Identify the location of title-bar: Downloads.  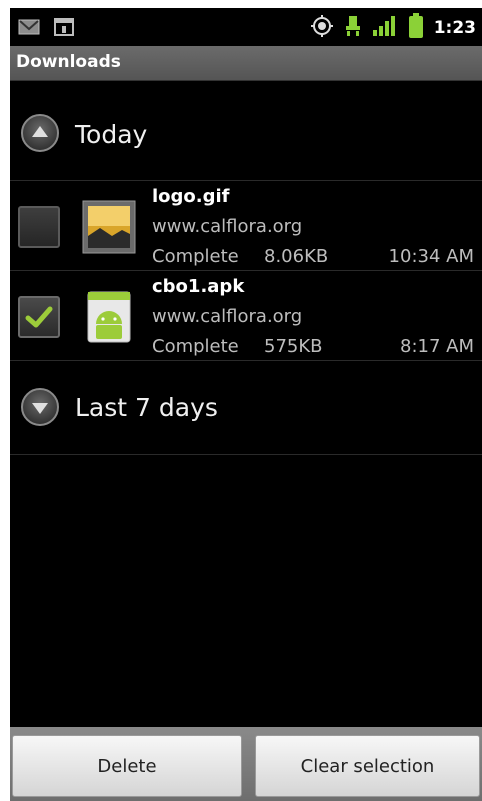
(246, 63).